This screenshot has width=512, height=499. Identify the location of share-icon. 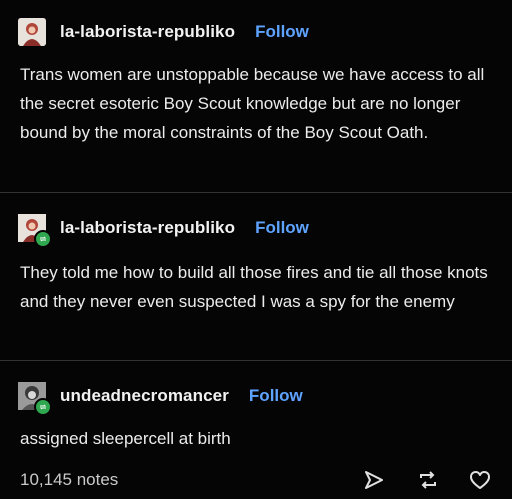
(374, 480).